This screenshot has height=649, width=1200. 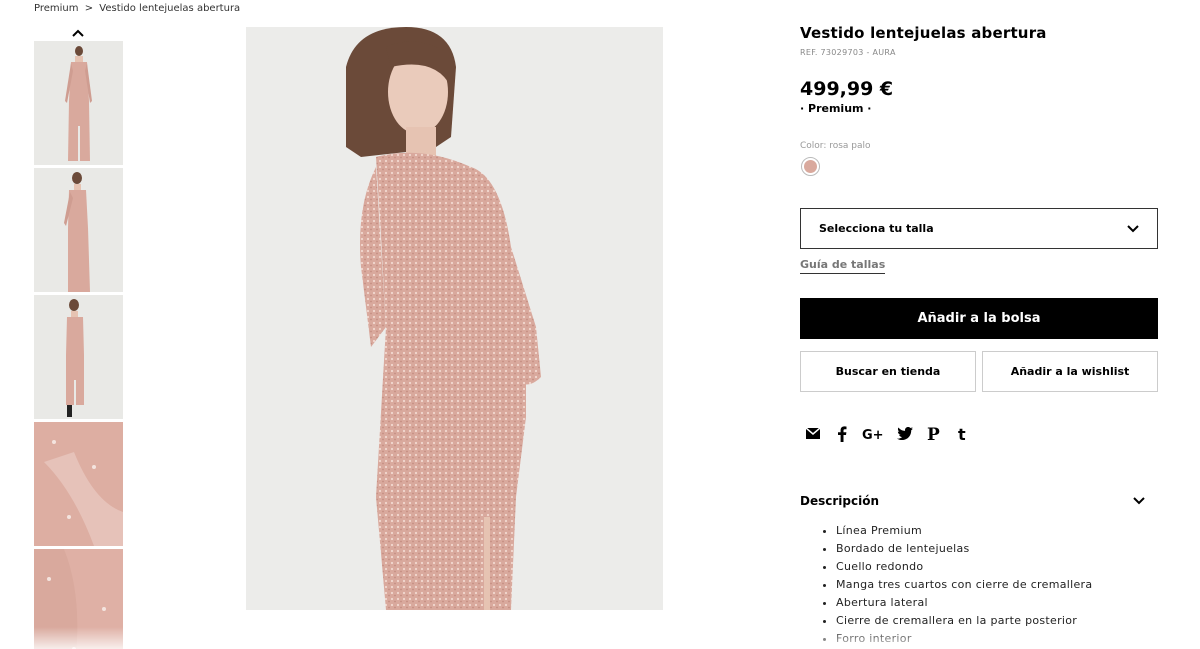 I want to click on chevron-up-icon, so click(x=78, y=33).